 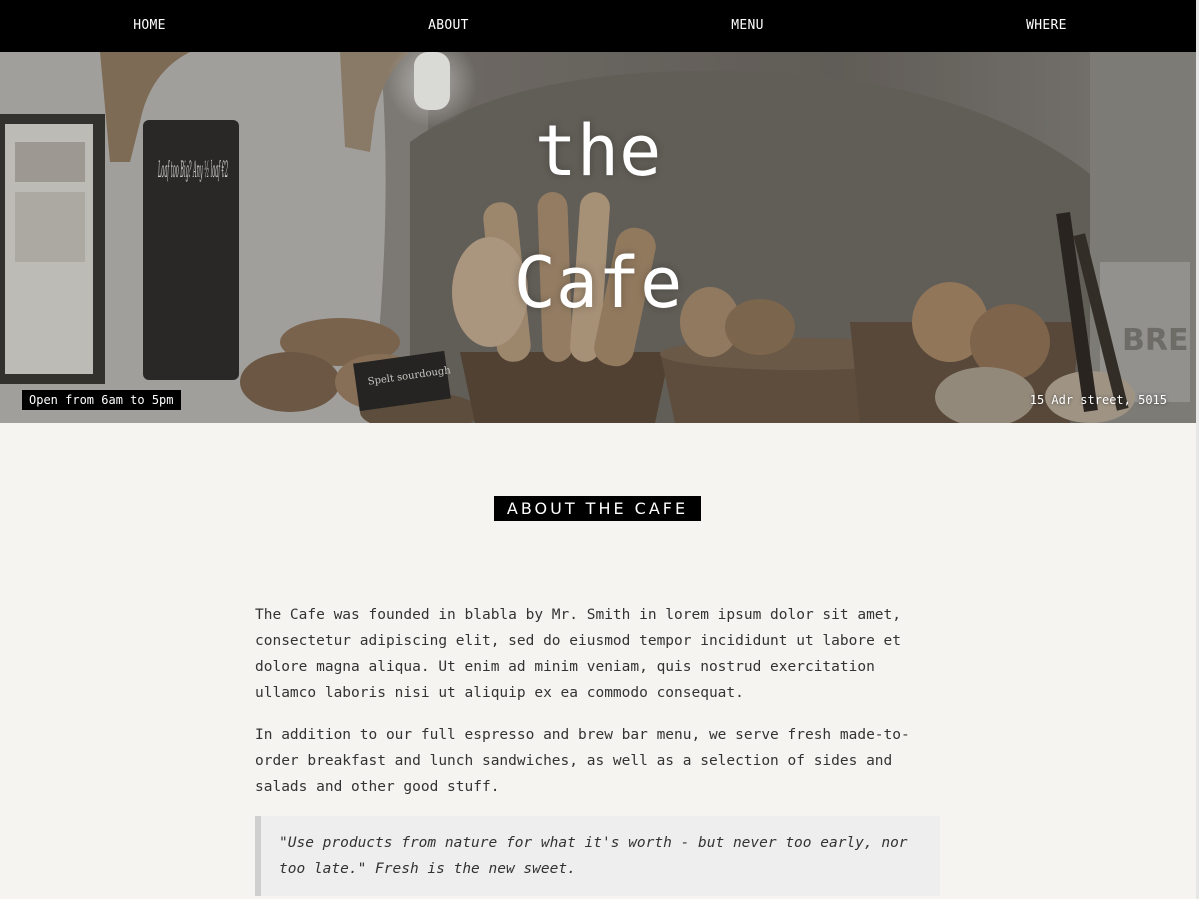 I want to click on top-navigation-bar: HOME ABOUT MENU WHERE, so click(x=598, y=26).